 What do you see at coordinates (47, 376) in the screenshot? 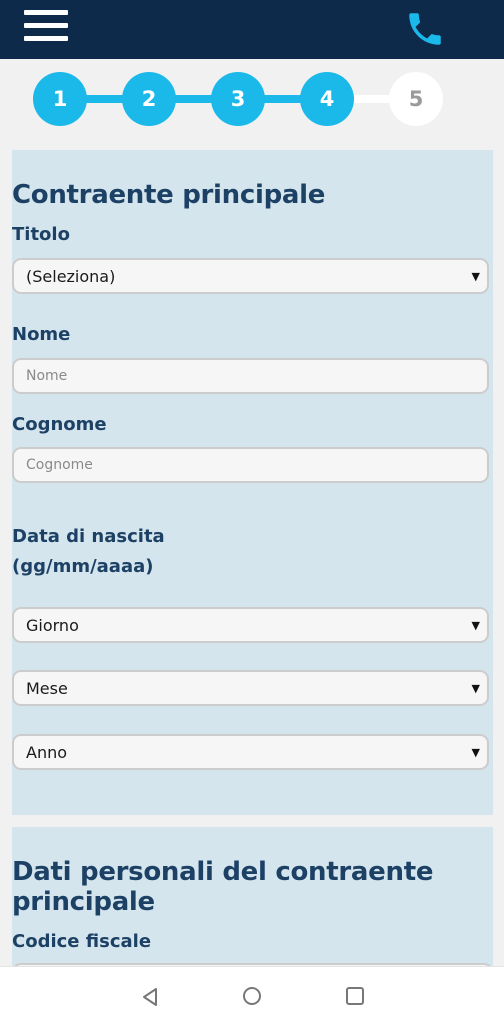
I see `nome-placeholder: Nome` at bounding box center [47, 376].